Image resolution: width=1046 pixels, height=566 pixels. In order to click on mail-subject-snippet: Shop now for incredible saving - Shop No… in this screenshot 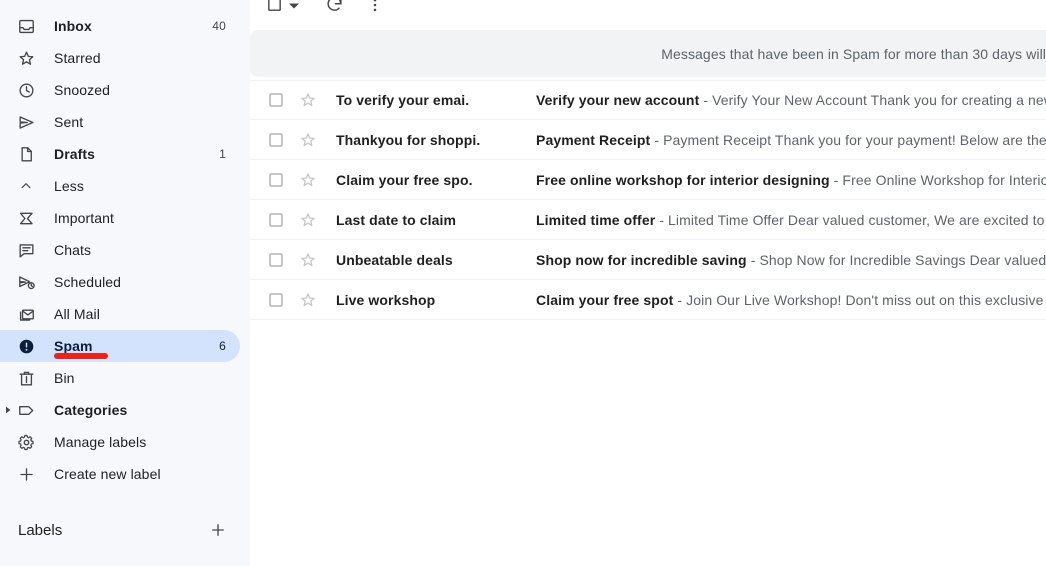, I will do `click(791, 260)`.